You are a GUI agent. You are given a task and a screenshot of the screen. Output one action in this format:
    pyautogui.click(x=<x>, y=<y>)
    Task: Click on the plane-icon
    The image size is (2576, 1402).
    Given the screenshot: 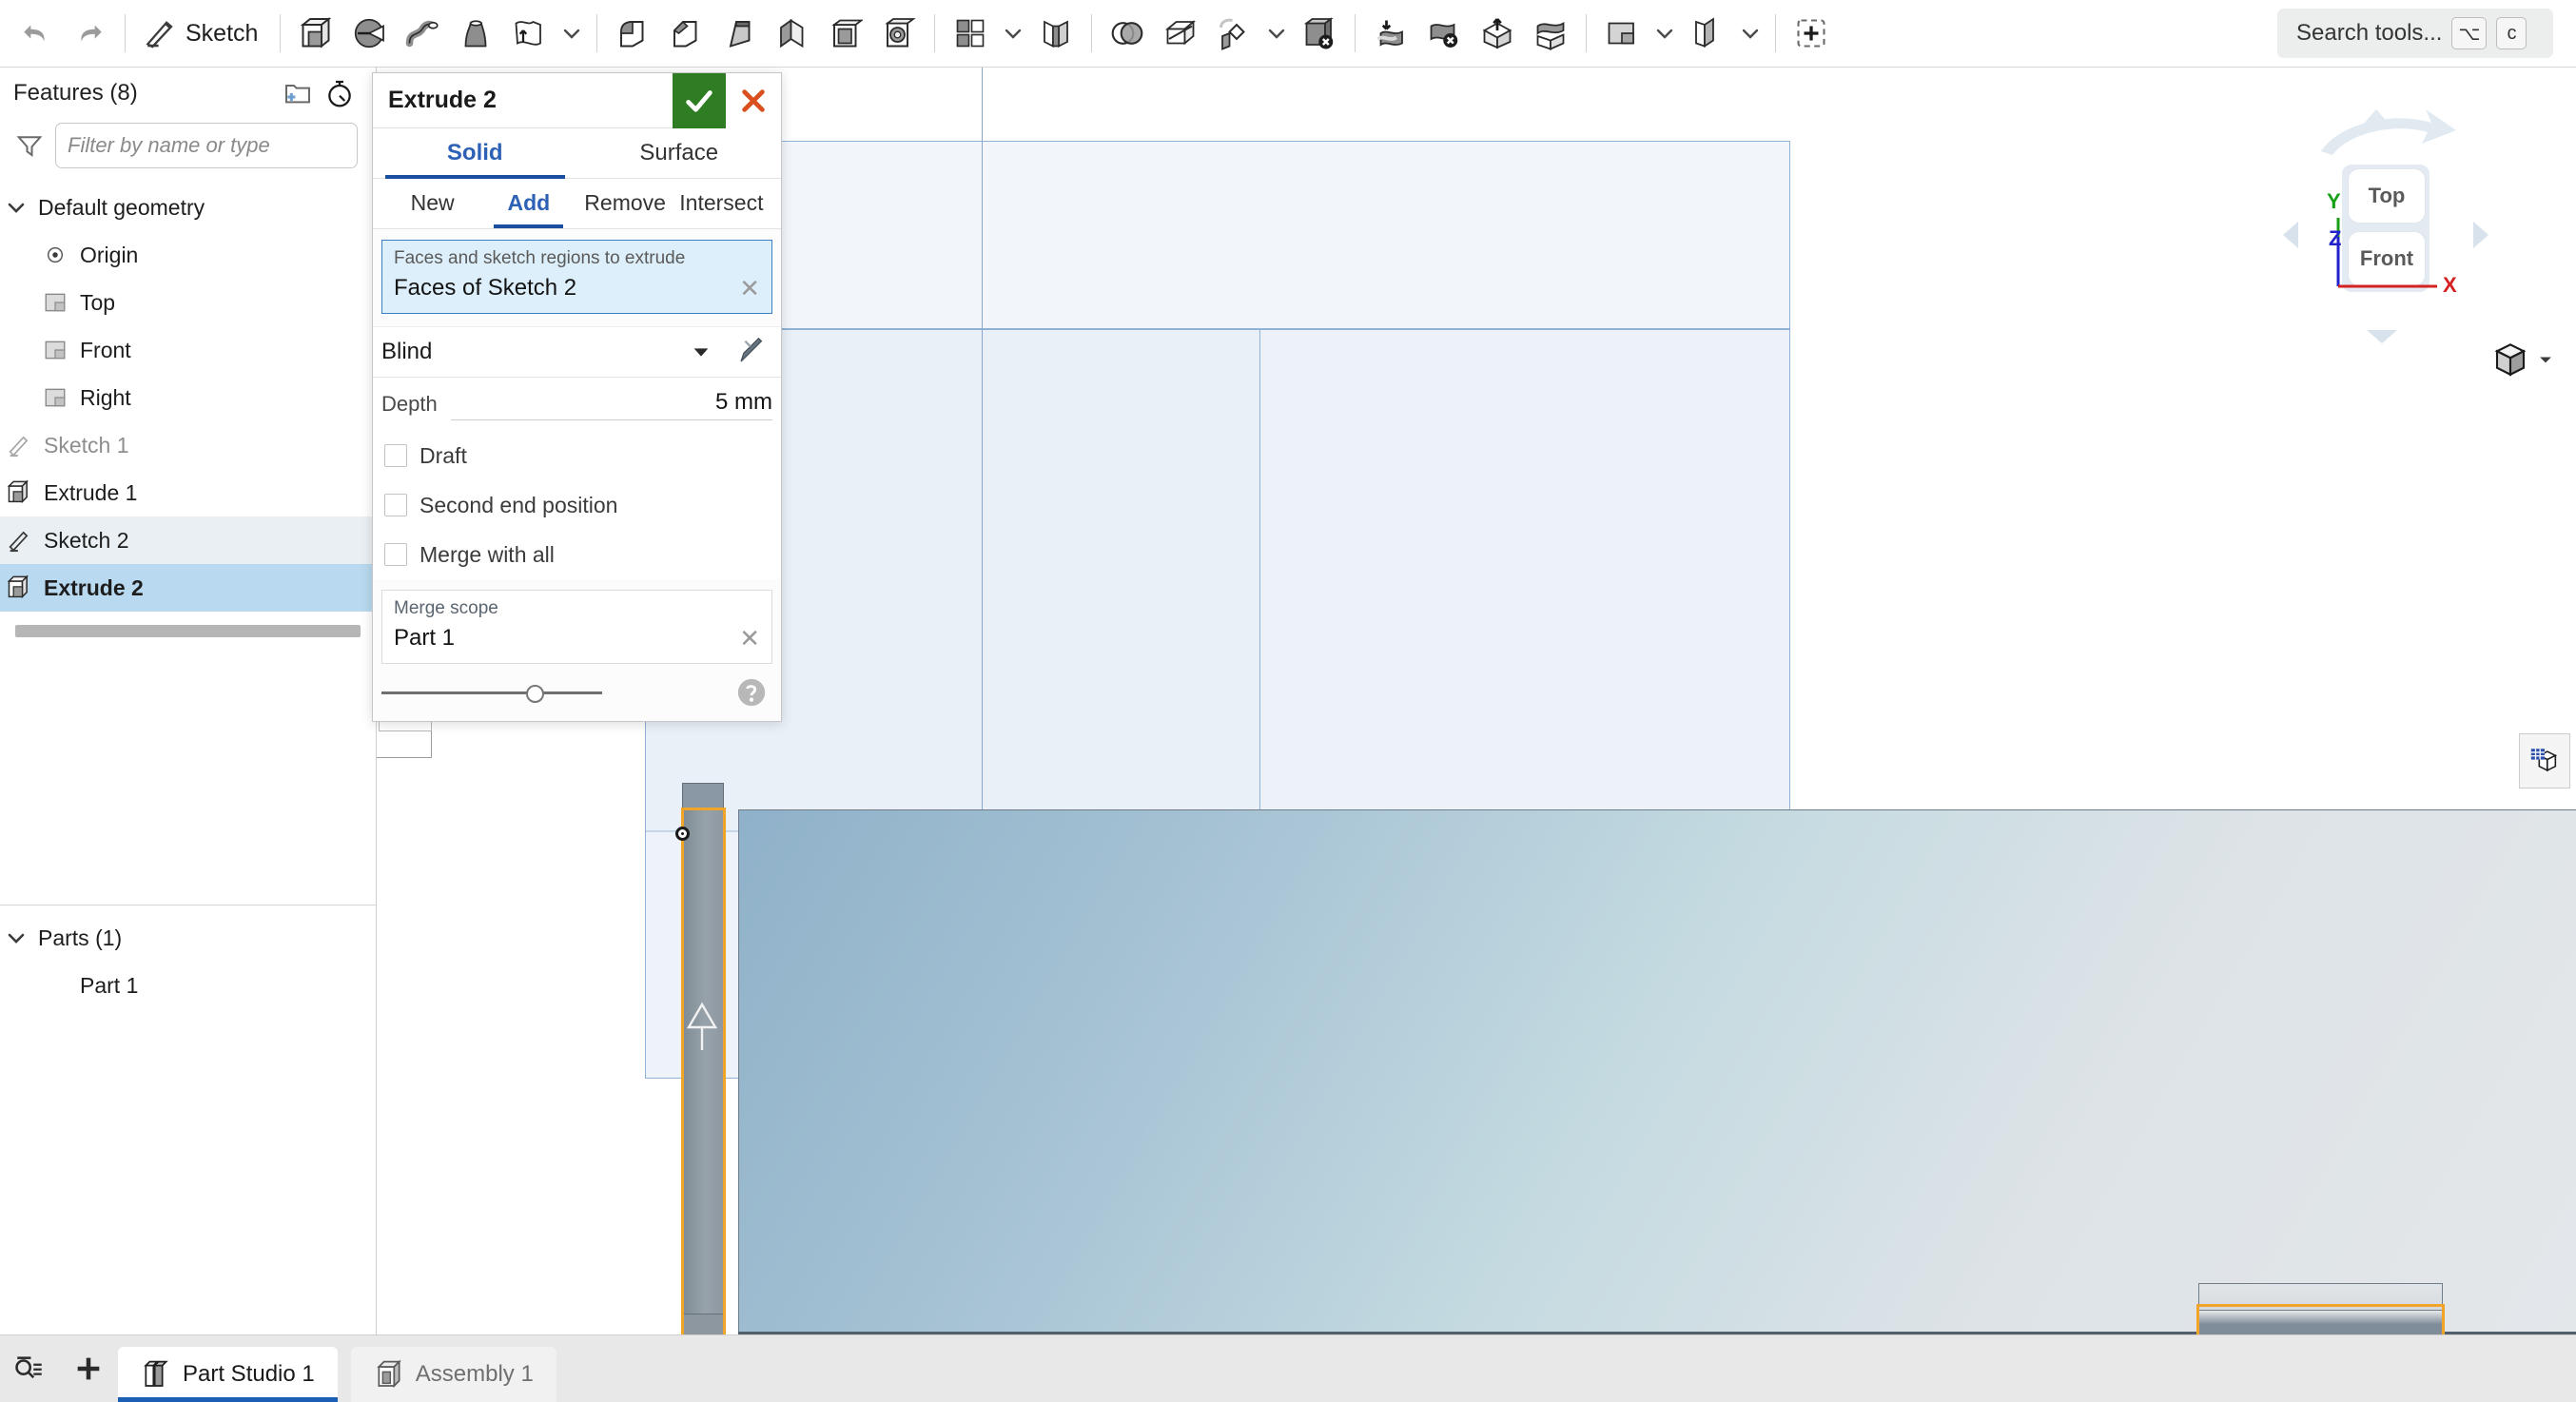 What is the action you would take?
    pyautogui.click(x=55, y=350)
    